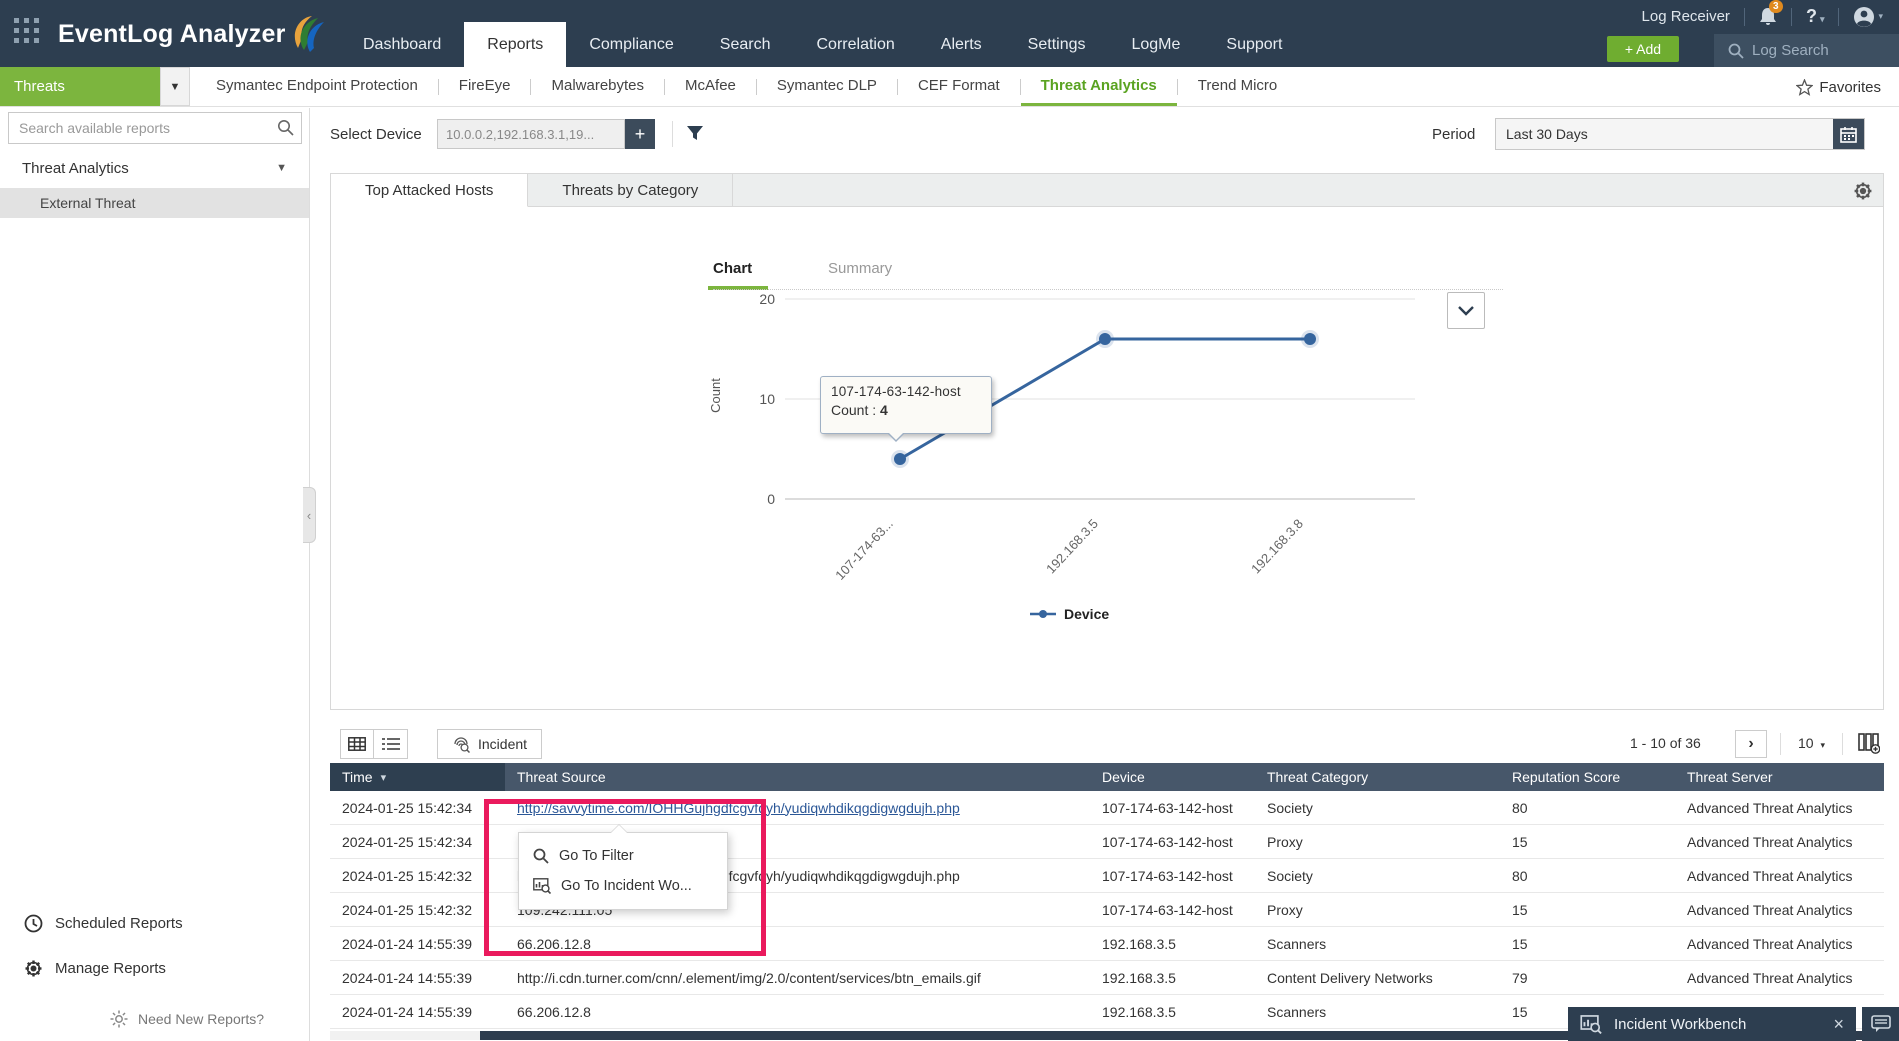 This screenshot has height=1041, width=1899. What do you see at coordinates (417, 777) in the screenshot?
I see `column-header-time: Time ▾` at bounding box center [417, 777].